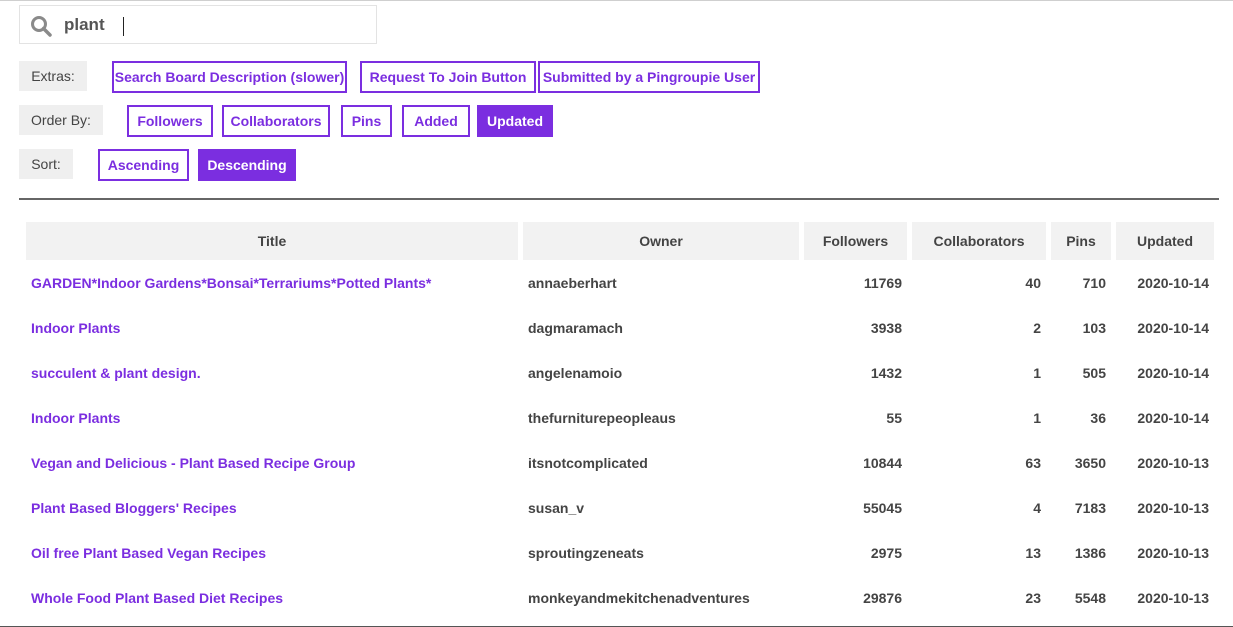 The image size is (1233, 627). I want to click on cell-collaborators: 13, so click(979, 552).